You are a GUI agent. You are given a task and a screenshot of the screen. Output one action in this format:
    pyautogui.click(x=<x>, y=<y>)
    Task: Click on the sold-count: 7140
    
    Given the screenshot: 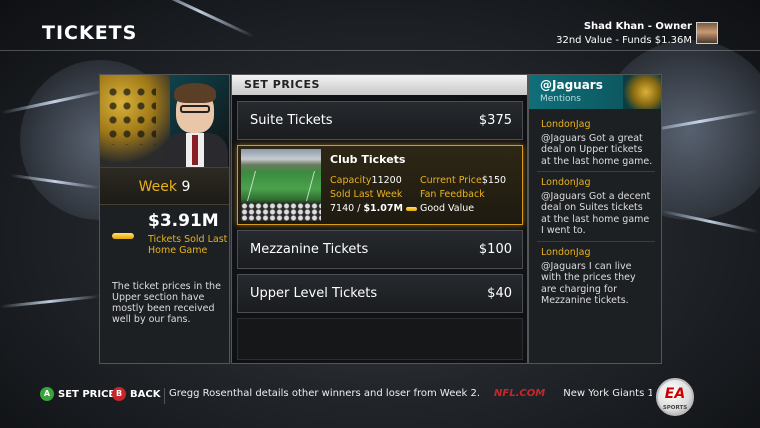 What is the action you would take?
    pyautogui.click(x=342, y=208)
    